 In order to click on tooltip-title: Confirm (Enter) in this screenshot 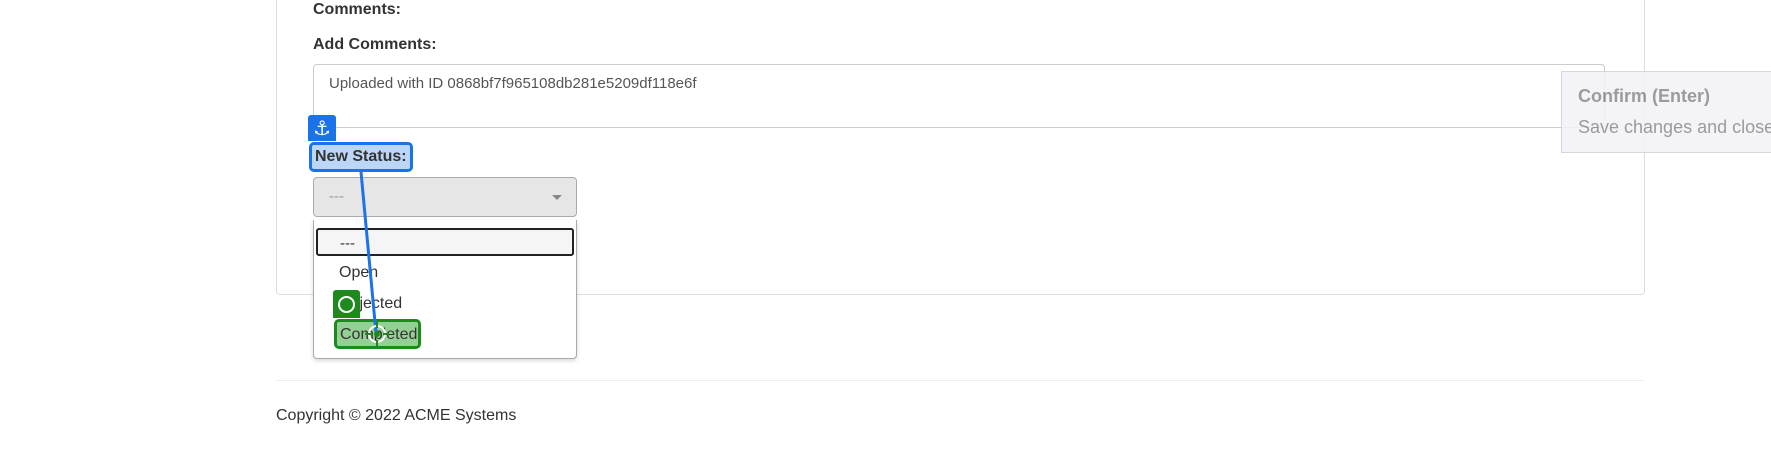, I will do `click(1644, 96)`.